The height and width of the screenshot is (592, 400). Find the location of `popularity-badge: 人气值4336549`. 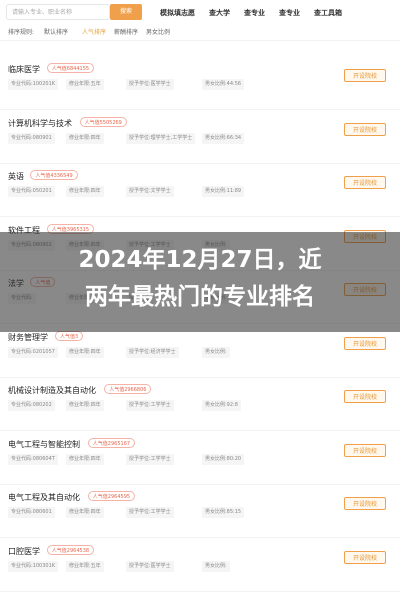

popularity-badge: 人气值4336549 is located at coordinates (54, 175).